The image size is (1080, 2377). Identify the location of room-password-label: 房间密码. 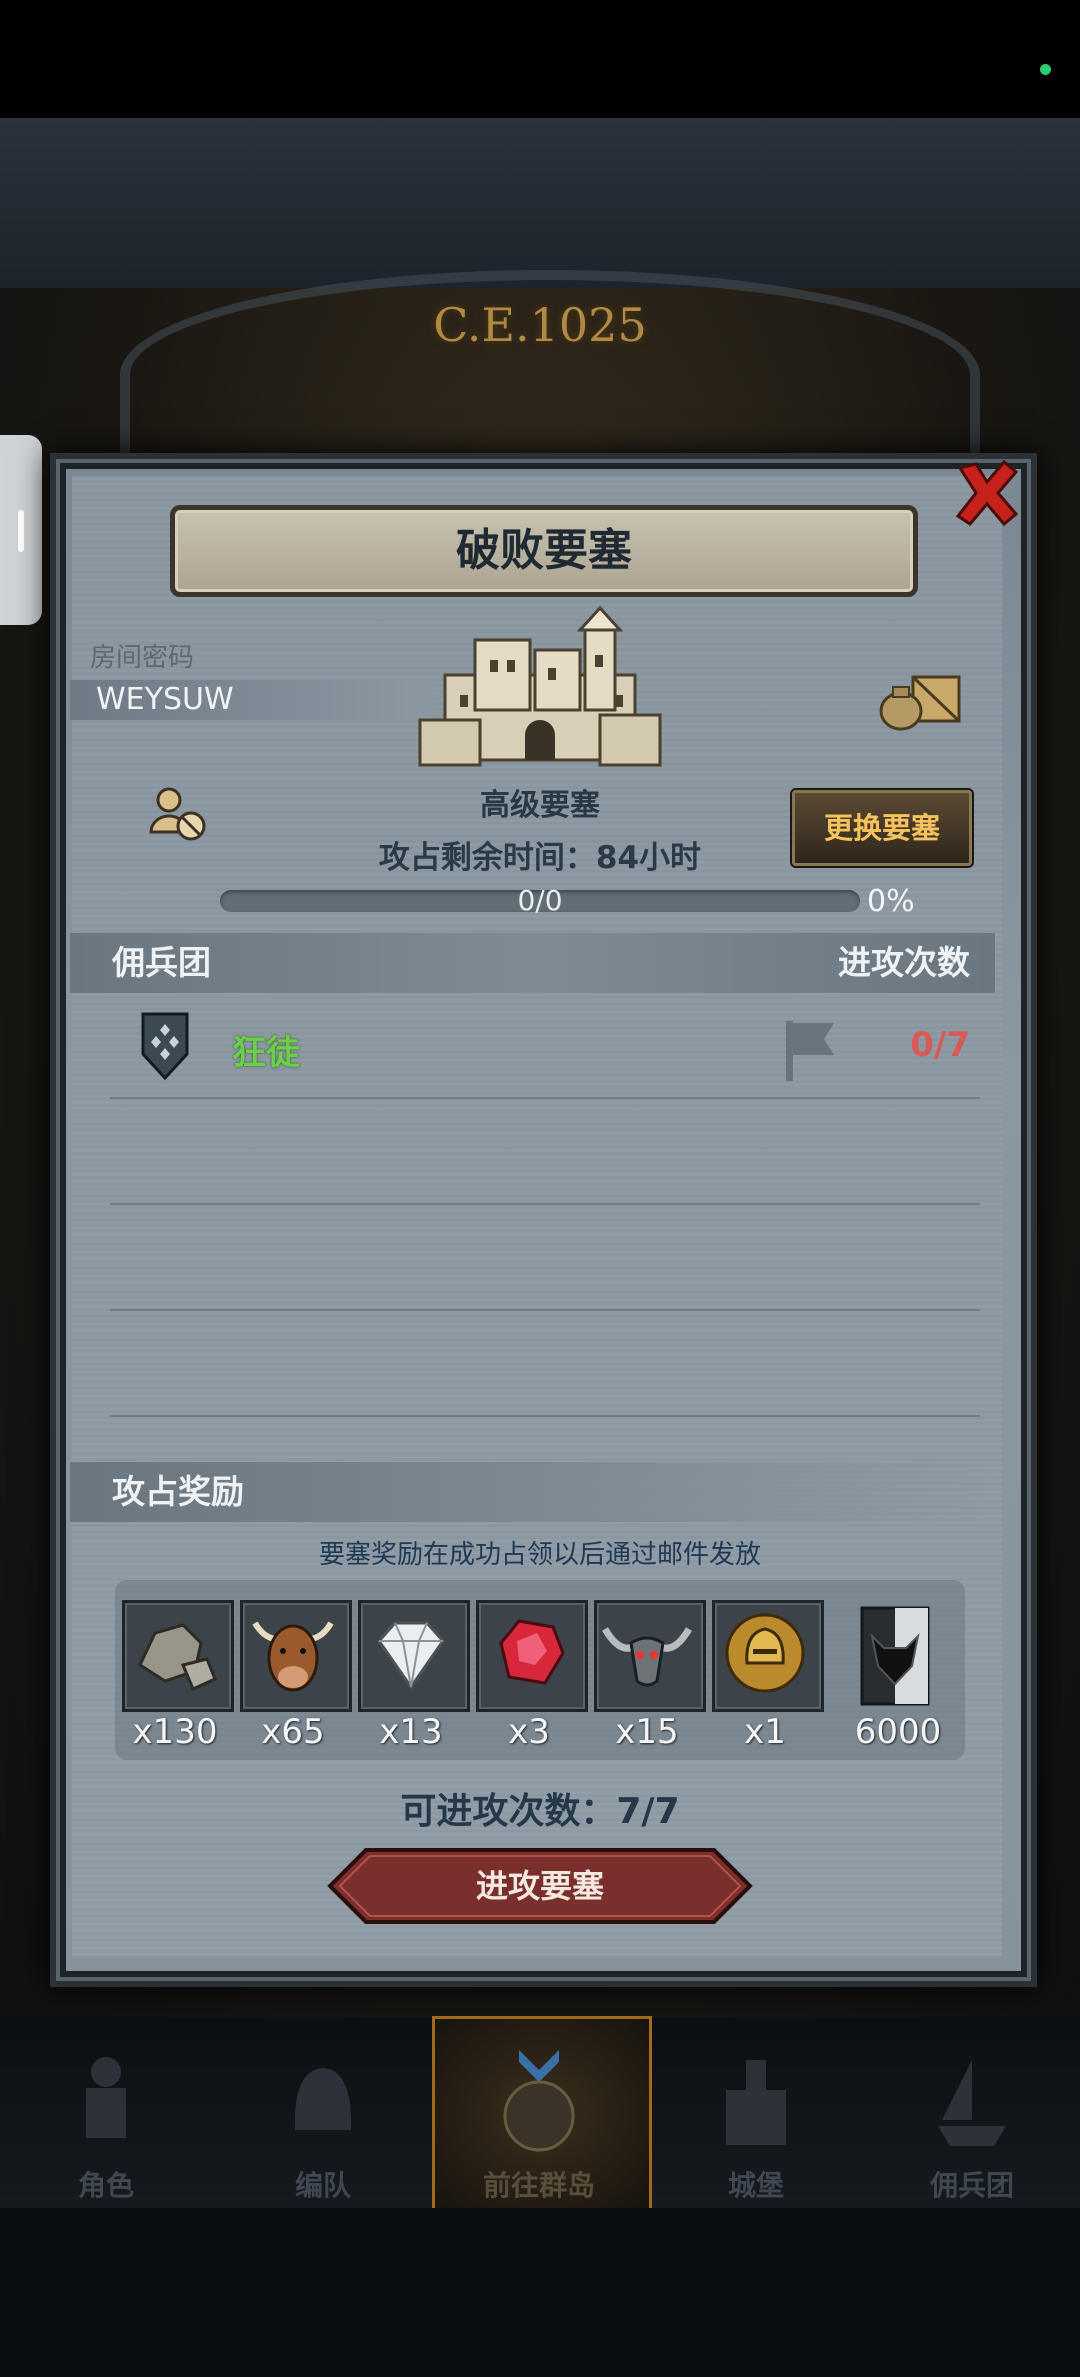
(142, 658).